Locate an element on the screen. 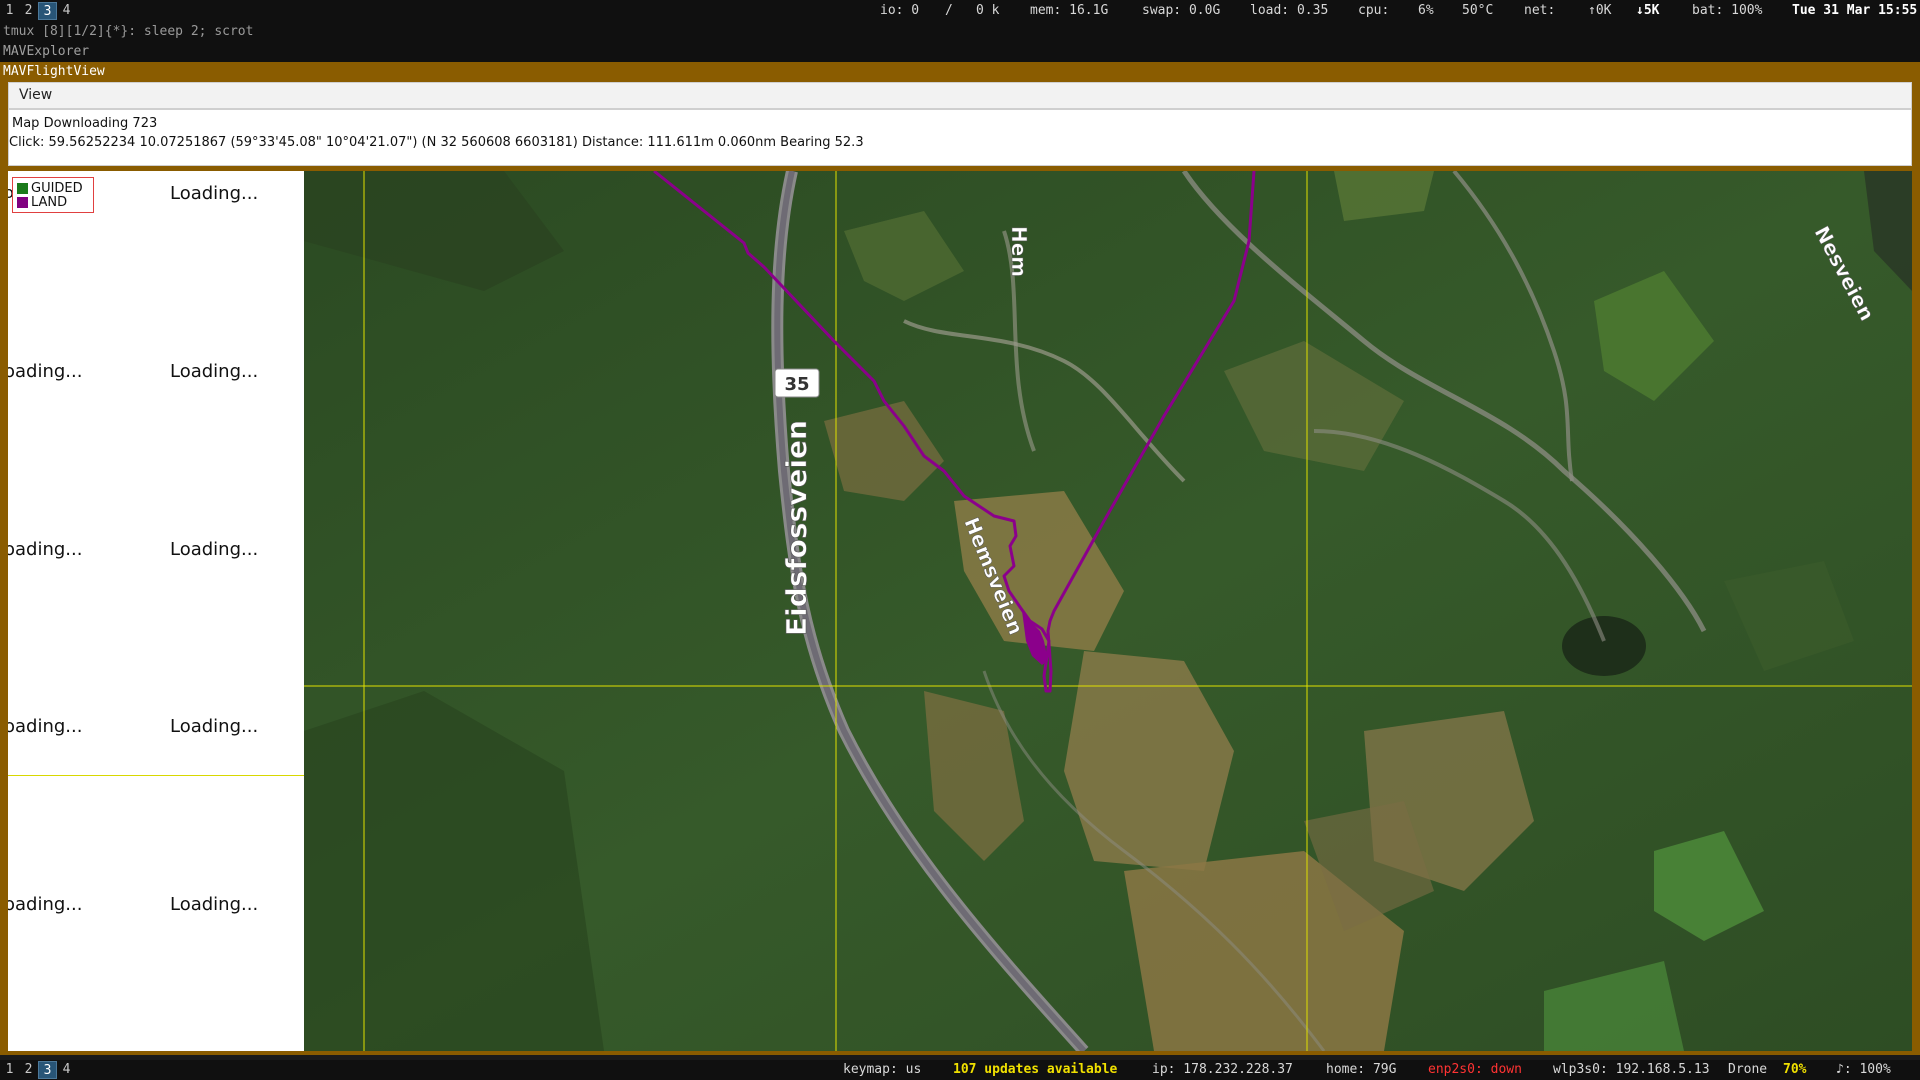 Image resolution: width=1920 pixels, height=1080 pixels. home-disk-status: home: 79G is located at coordinates (1361, 1069).